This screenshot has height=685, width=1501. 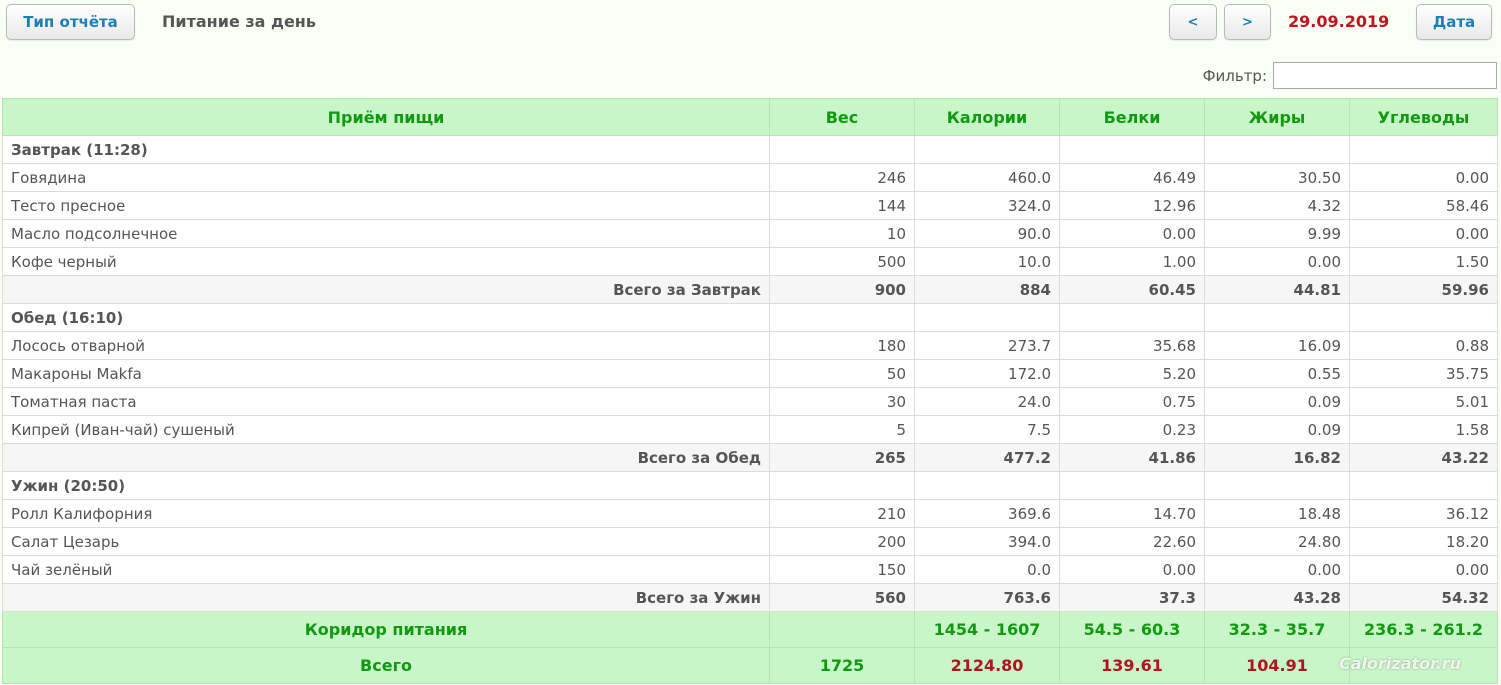 What do you see at coordinates (1132, 629) in the screenshot?
I see `column-protein-corridor: 54.5 - 60.3` at bounding box center [1132, 629].